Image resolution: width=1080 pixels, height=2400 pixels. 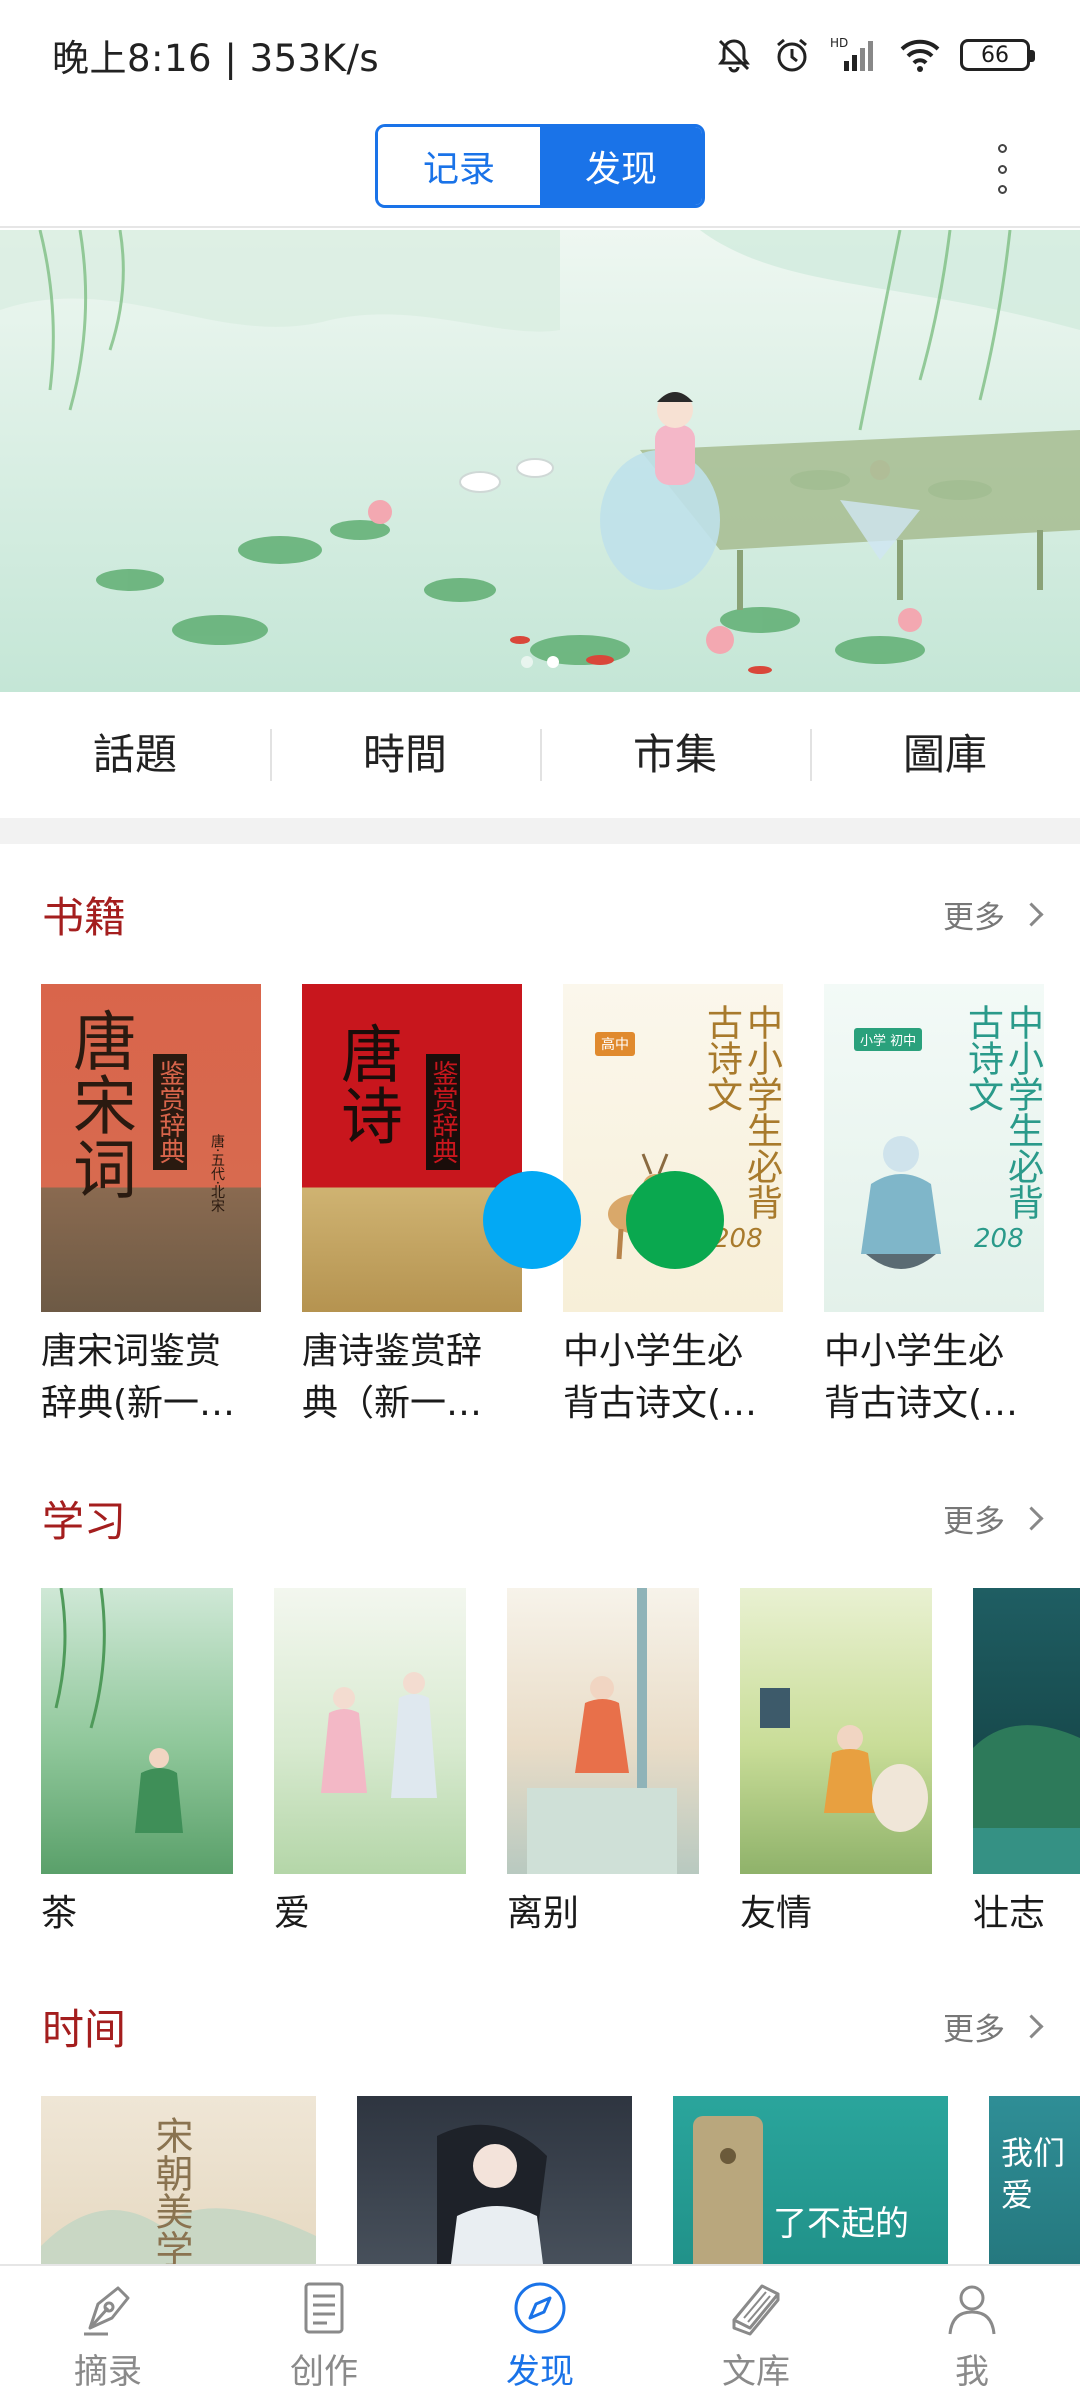 What do you see at coordinates (324, 2308) in the screenshot?
I see `document-icon` at bounding box center [324, 2308].